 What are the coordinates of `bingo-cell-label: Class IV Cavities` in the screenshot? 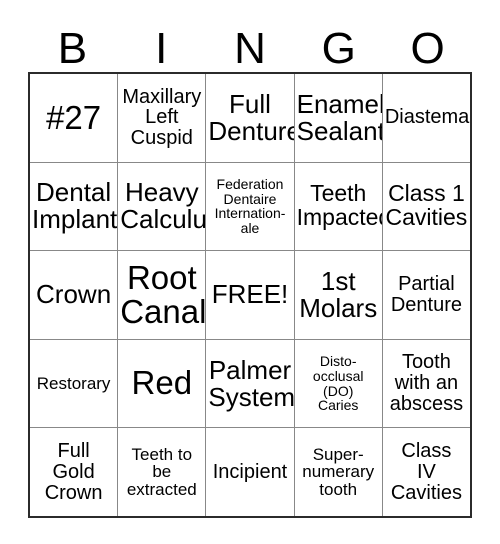 It's located at (426, 471).